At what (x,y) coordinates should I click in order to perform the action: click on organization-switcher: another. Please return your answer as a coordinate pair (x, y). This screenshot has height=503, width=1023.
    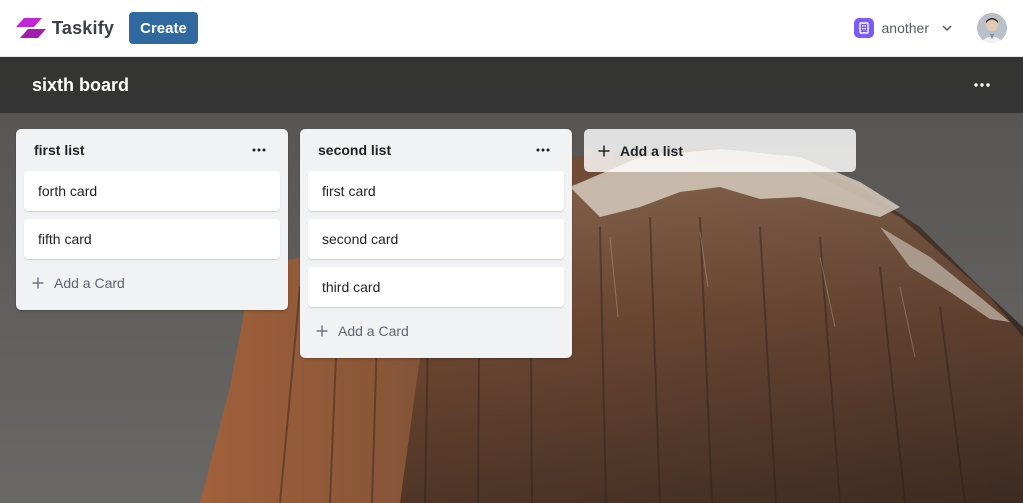
    Looking at the image, I should click on (903, 28).